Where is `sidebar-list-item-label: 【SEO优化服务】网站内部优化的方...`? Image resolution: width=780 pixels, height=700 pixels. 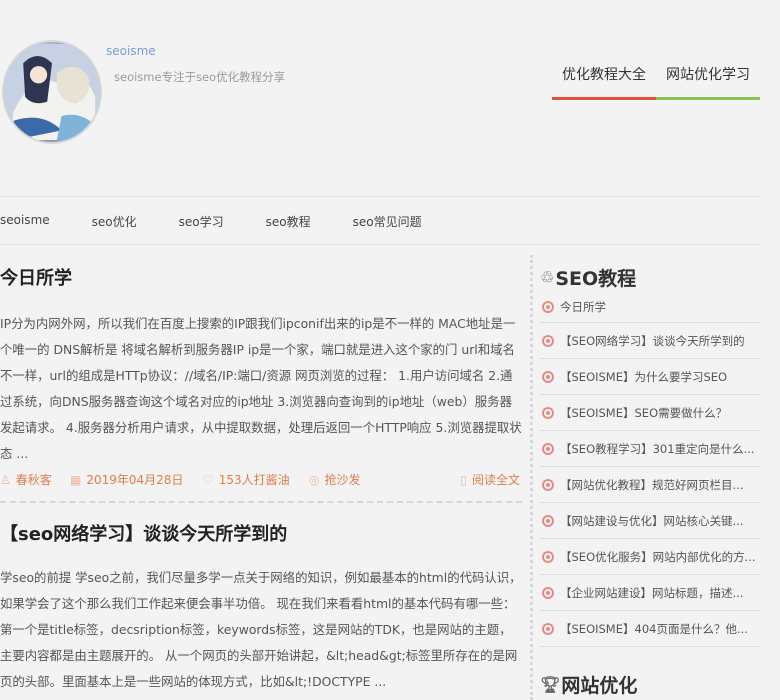 sidebar-list-item-label: 【SEO优化服务】网站内部优化的方... is located at coordinates (658, 556).